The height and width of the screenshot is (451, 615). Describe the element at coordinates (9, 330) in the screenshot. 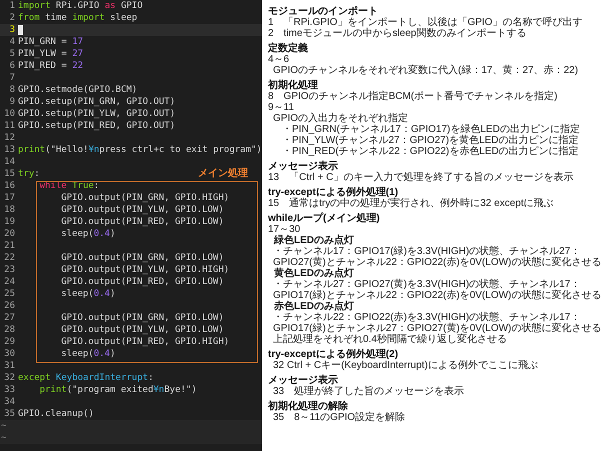

I see `line-number: 28` at that location.